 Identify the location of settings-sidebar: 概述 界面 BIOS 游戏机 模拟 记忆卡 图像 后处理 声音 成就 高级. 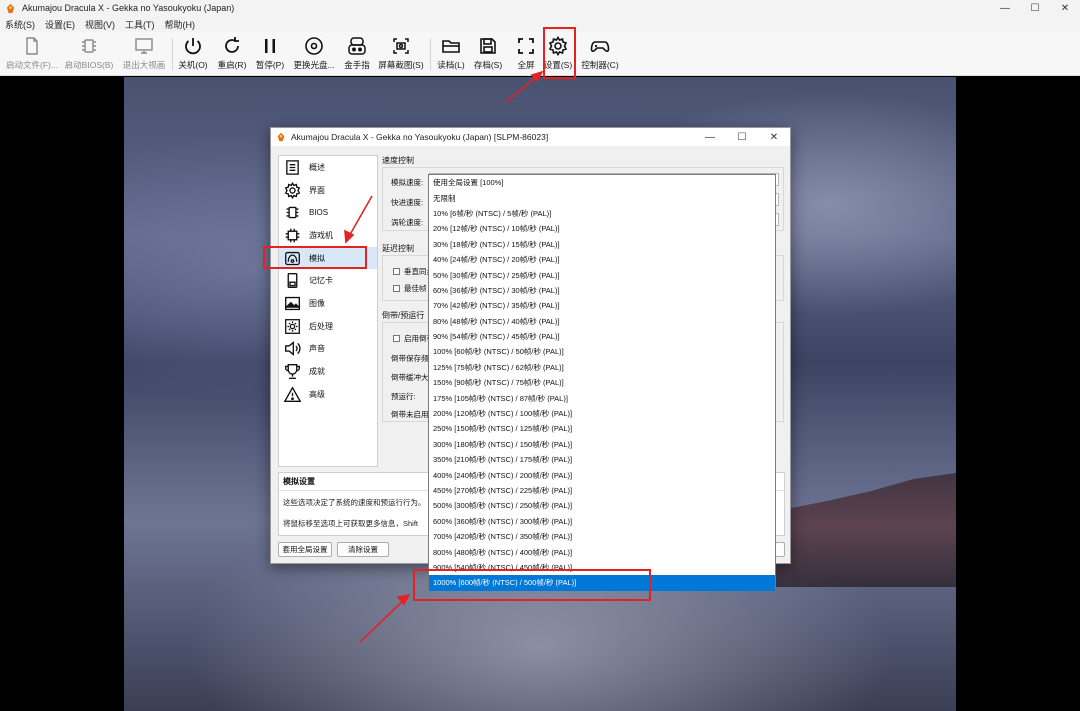
(328, 311).